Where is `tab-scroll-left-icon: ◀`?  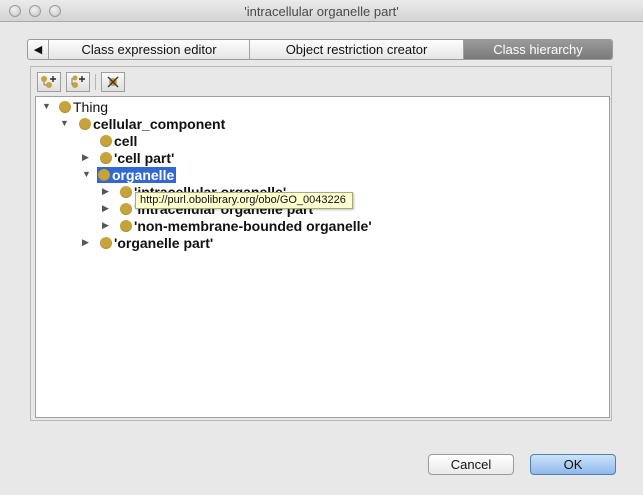 tab-scroll-left-icon: ◀ is located at coordinates (38, 49).